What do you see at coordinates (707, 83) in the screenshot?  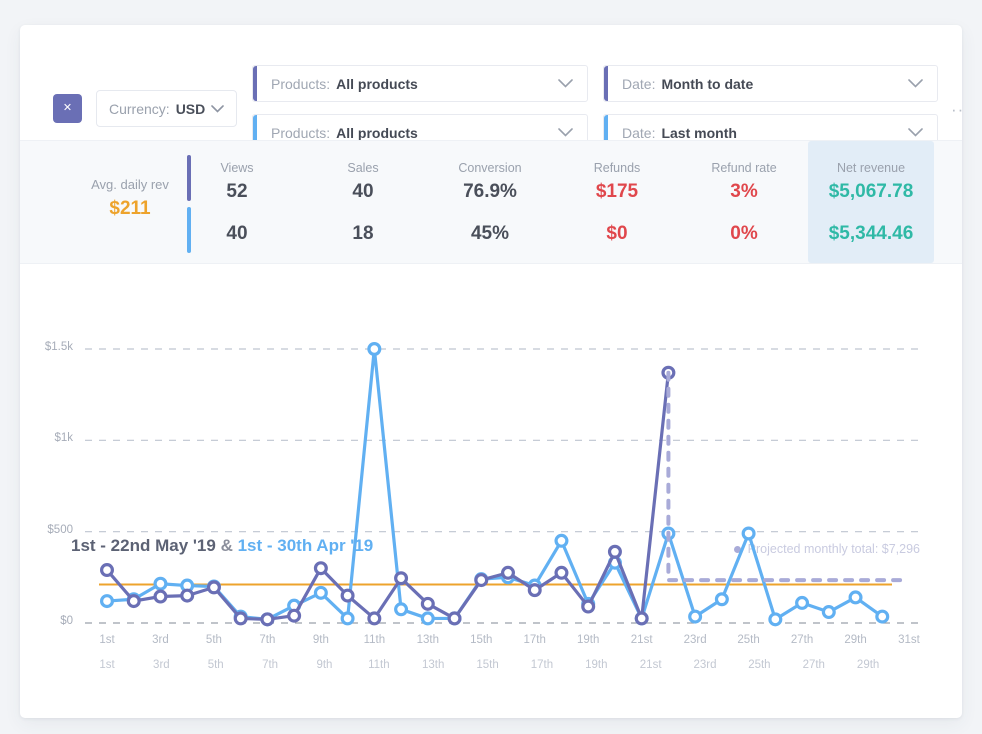 I see `date-filter-value: Month to date` at bounding box center [707, 83].